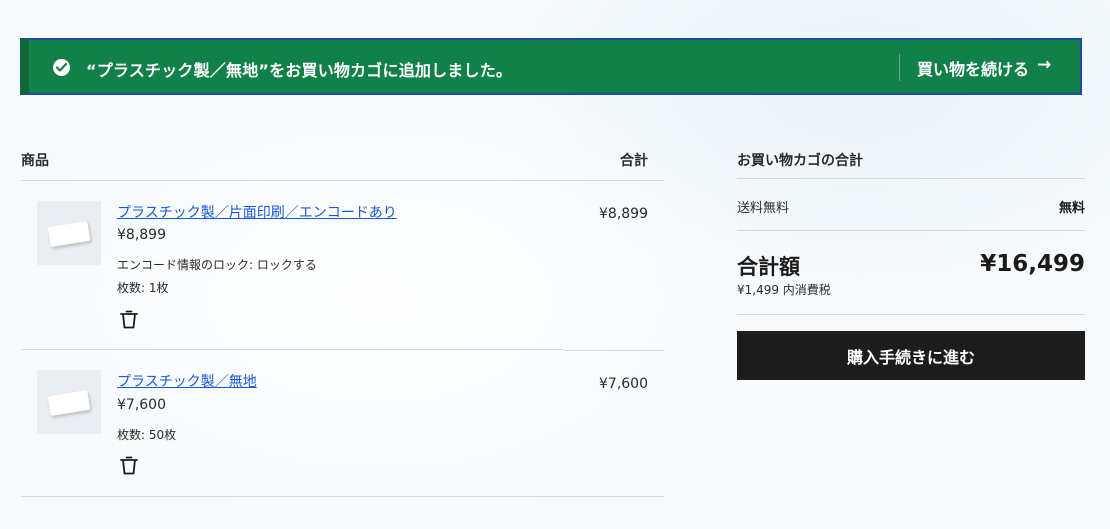 The image size is (1110, 529). Describe the element at coordinates (141, 405) in the screenshot. I see `product-unit-price: ¥7,600` at that location.